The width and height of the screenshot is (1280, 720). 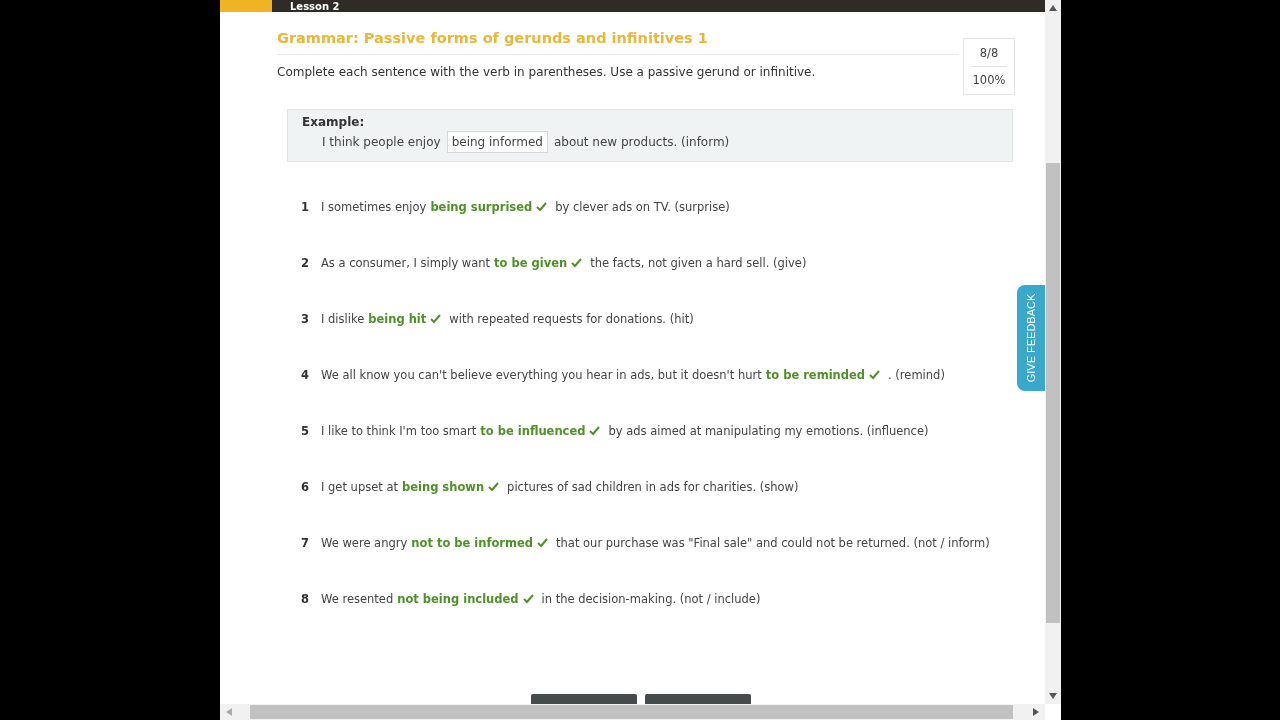 What do you see at coordinates (653, 487) in the screenshot?
I see `sentence-text: pictures of sad children in ads for charities. (show)` at bounding box center [653, 487].